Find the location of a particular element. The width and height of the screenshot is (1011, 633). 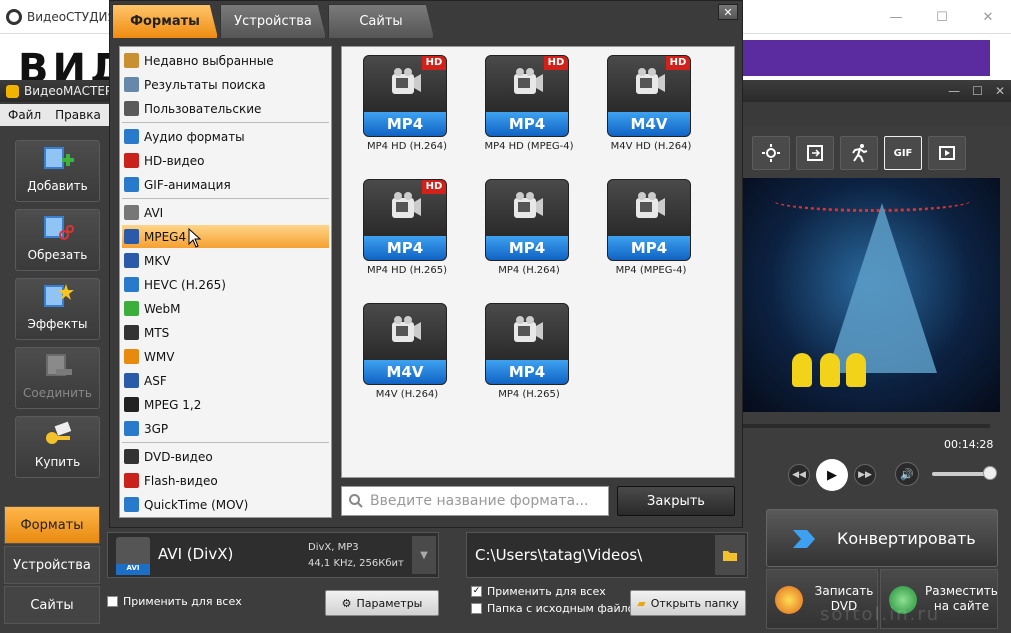

category-item-0: Недавно выбранные is located at coordinates (225, 60).